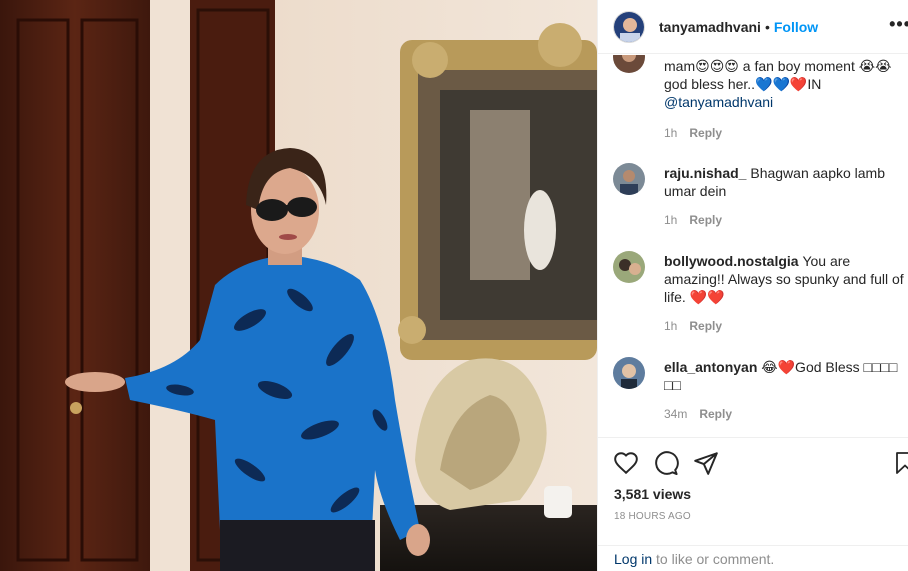 This screenshot has width=908, height=571. What do you see at coordinates (778, 66) in the screenshot?
I see `comment-line: mam😍😍😍 a fan boy moment 😭😭` at bounding box center [778, 66].